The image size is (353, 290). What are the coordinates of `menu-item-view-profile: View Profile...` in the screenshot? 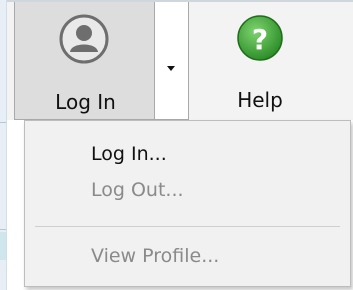 It's located at (187, 257).